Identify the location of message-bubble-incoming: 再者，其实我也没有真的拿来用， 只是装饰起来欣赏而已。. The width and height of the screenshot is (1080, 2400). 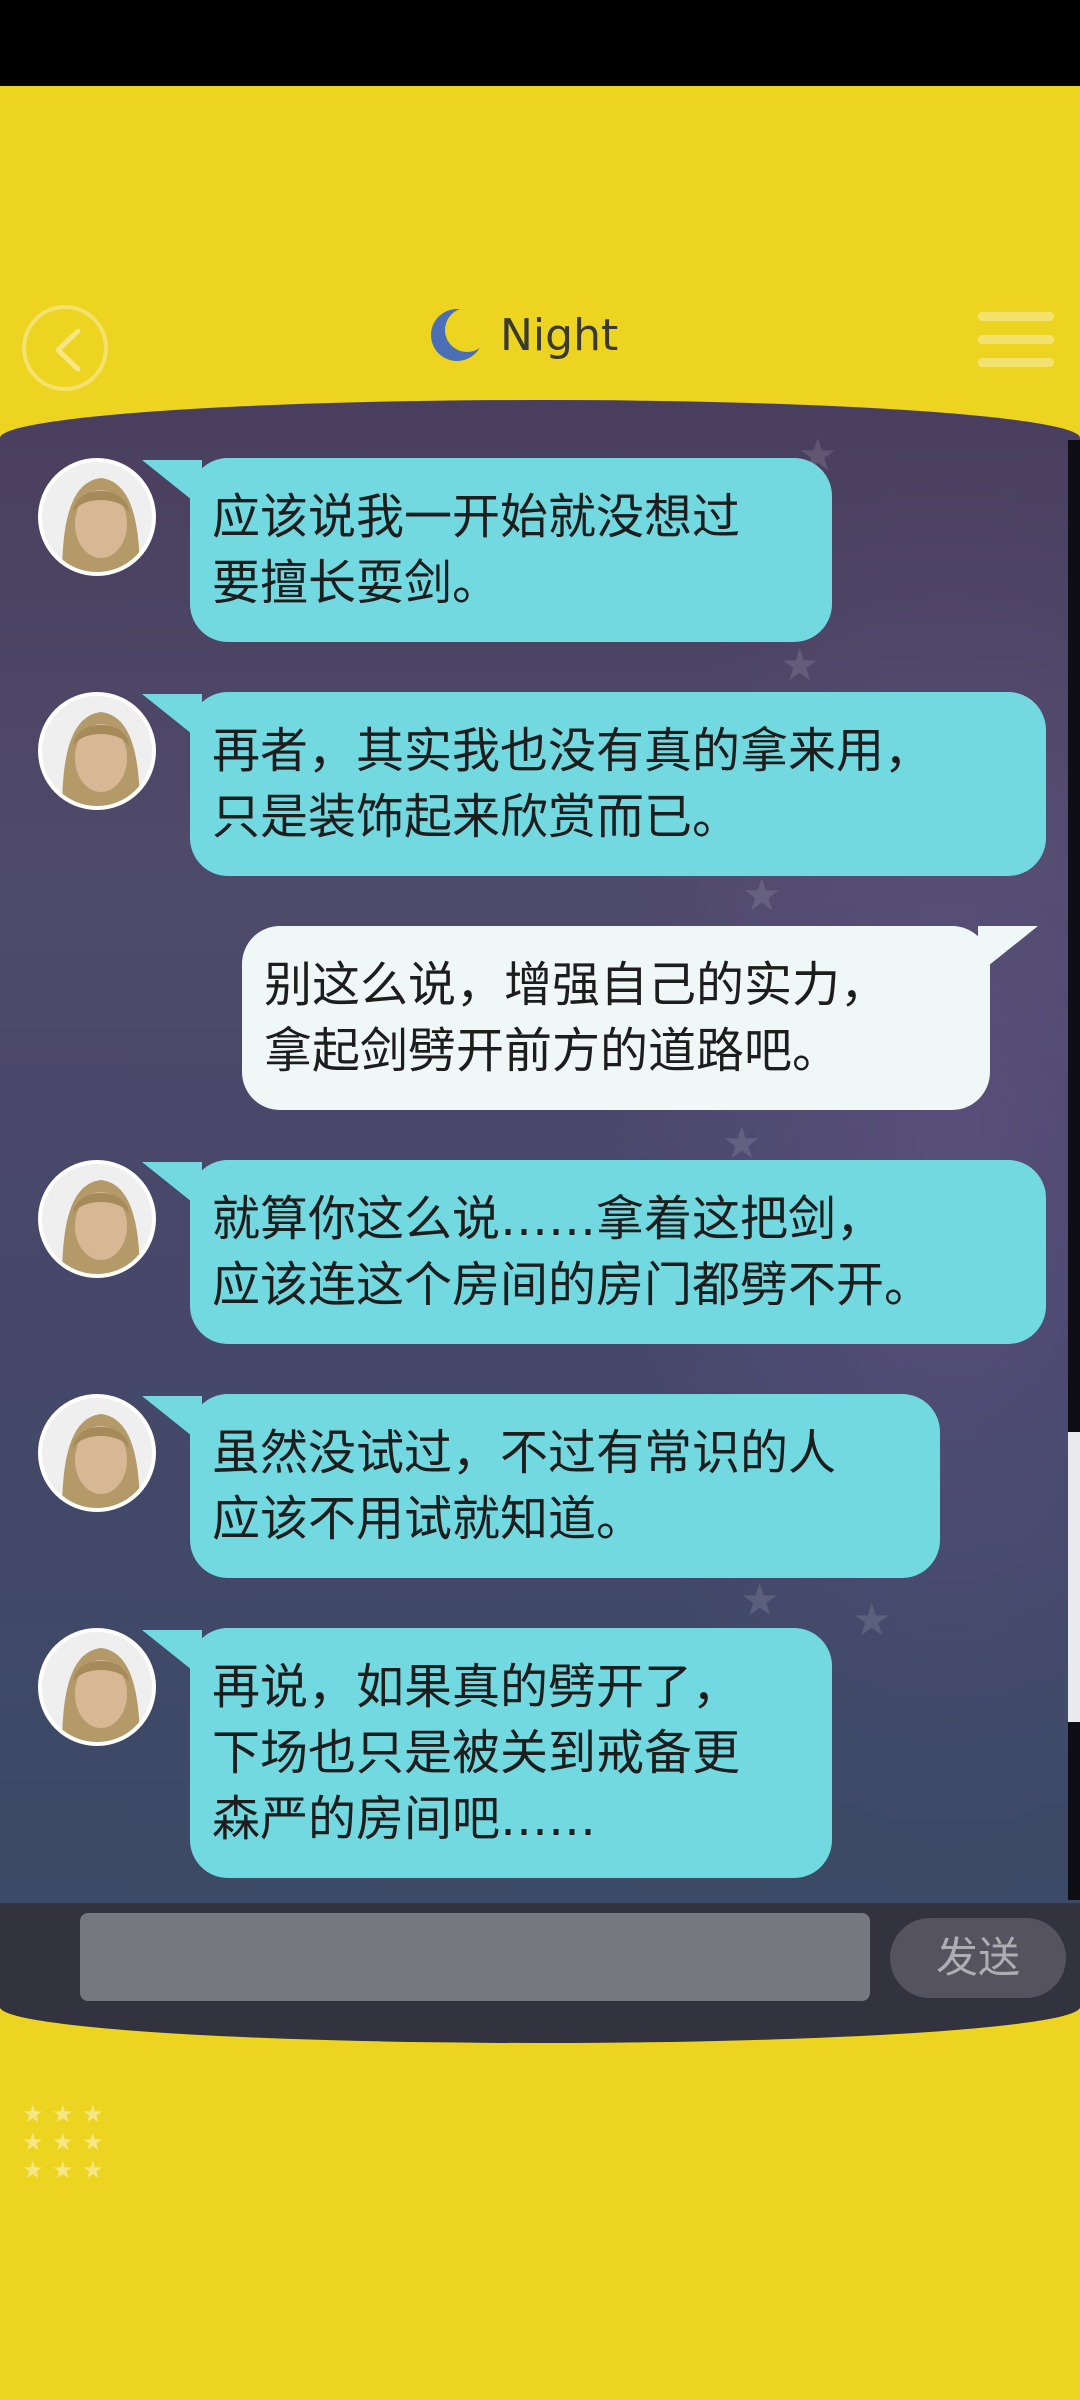
(618, 784).